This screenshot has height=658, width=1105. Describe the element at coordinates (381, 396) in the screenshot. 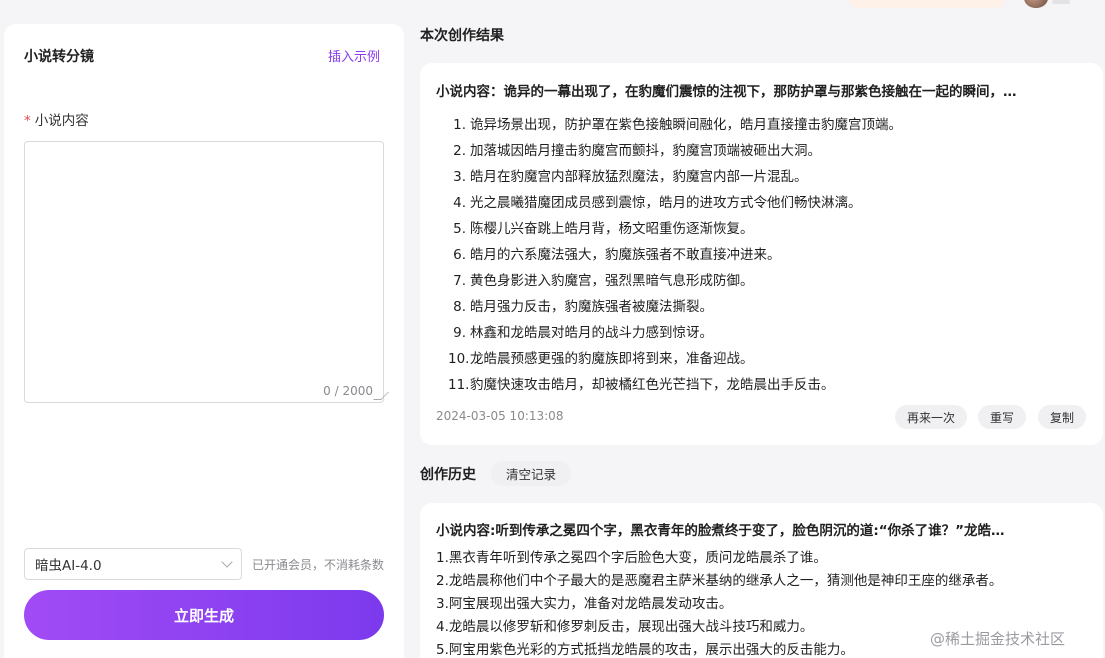

I see `resize-handle` at that location.